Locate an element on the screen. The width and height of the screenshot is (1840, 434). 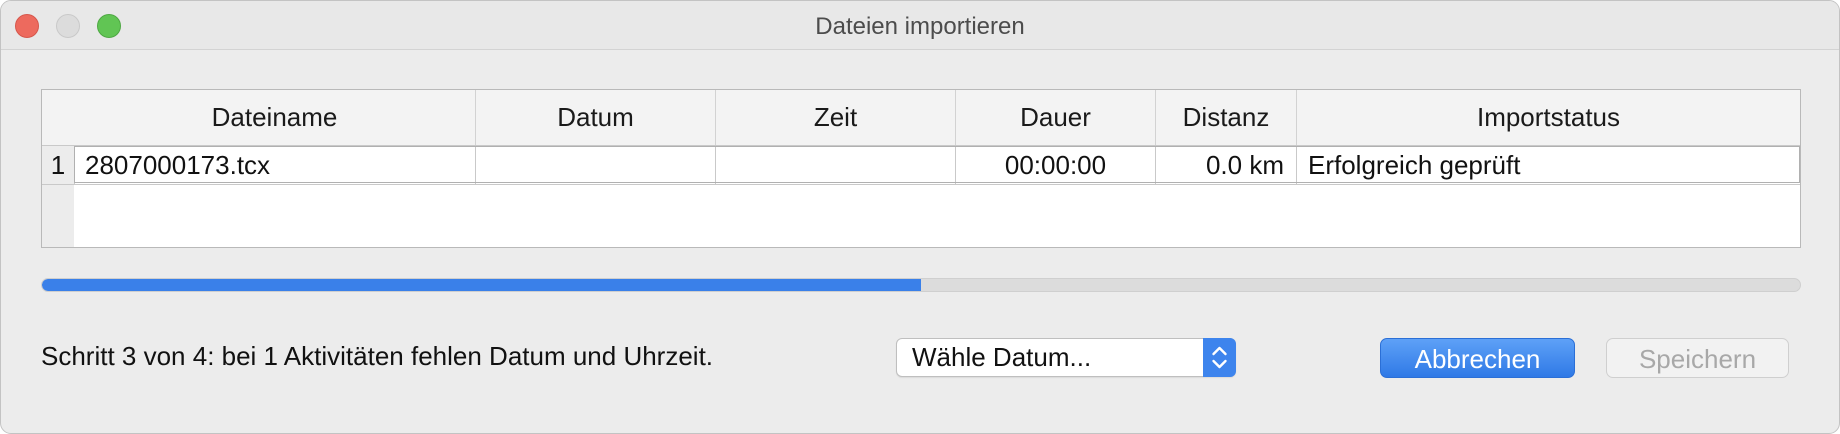
import-progress-bar is located at coordinates (921, 285).